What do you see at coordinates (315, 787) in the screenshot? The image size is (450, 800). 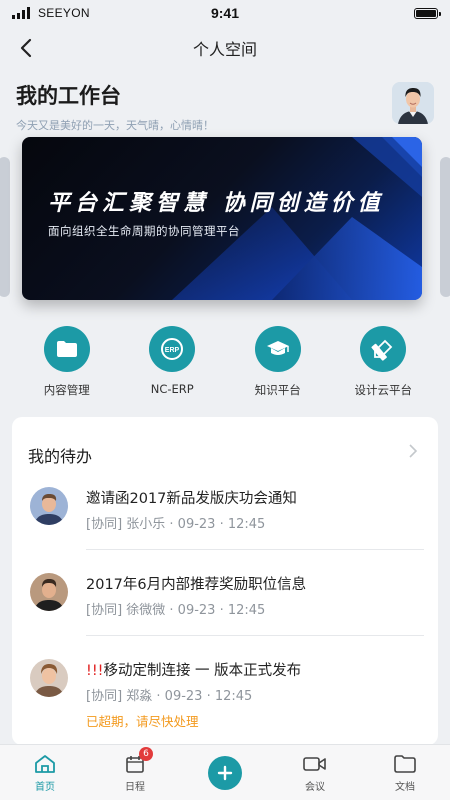 I see `tab-label: 会议` at bounding box center [315, 787].